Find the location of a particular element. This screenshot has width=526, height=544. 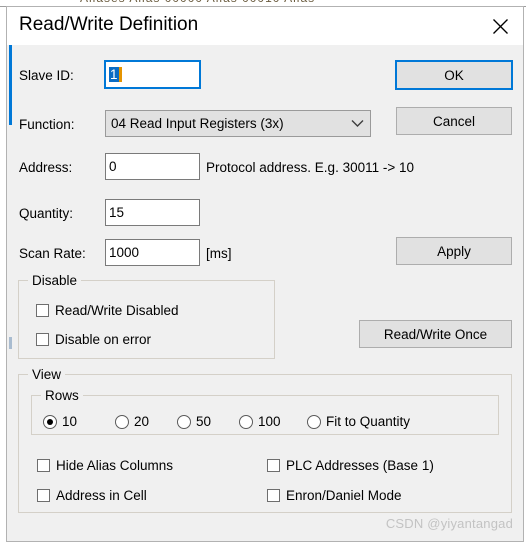

read-write-once-button-label: Read/Write Once is located at coordinates (435, 334).